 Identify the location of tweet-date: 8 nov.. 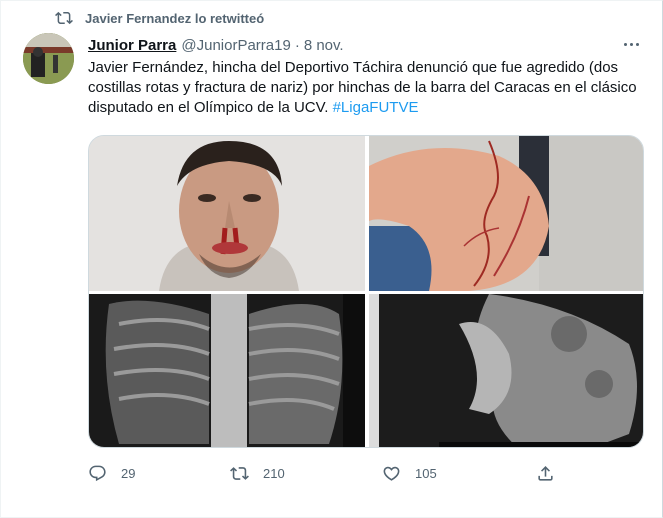
(324, 45).